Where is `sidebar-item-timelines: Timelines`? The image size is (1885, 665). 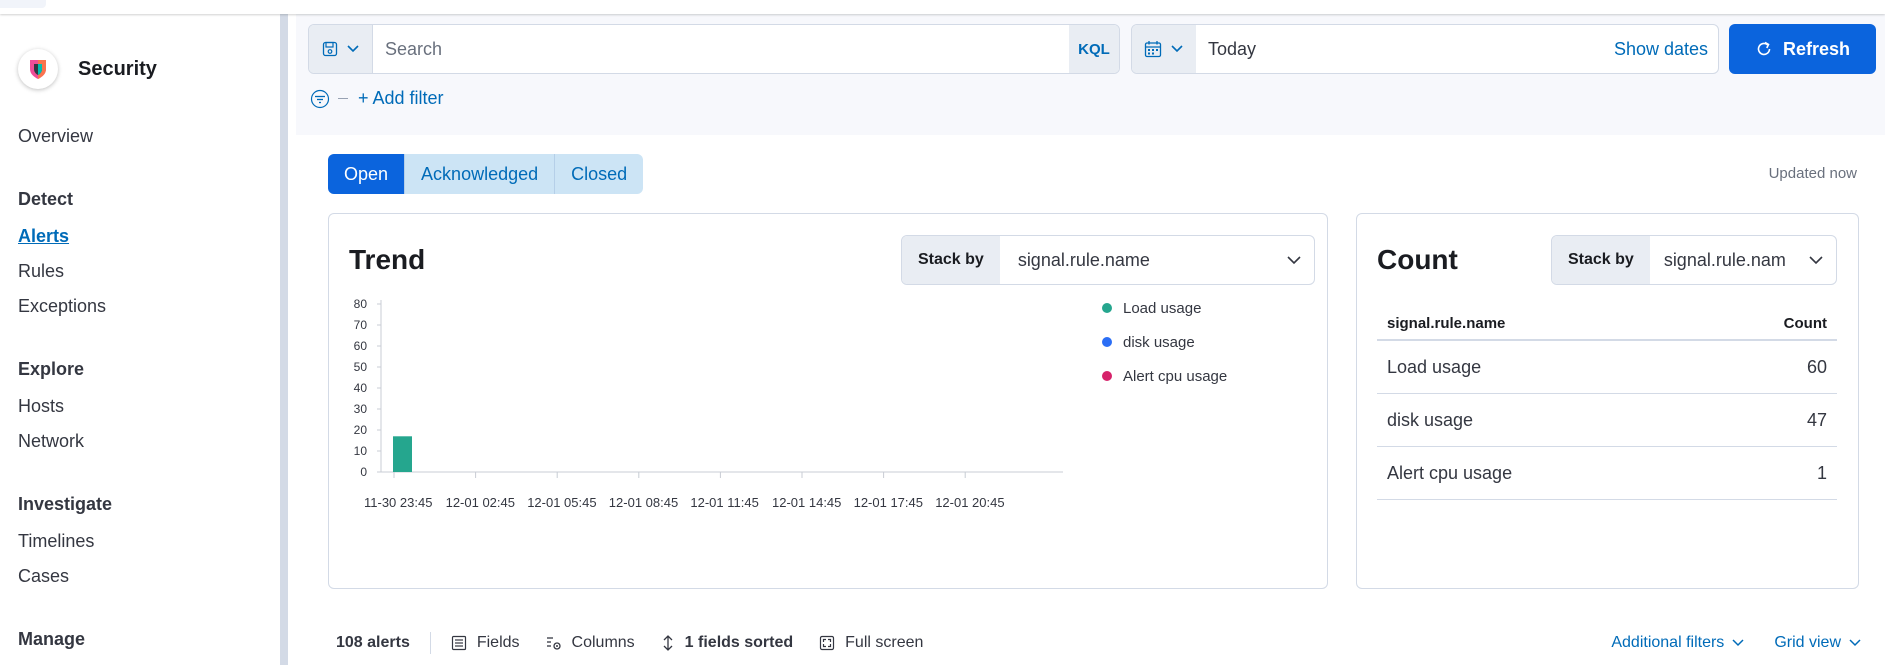
sidebar-item-timelines: Timelines is located at coordinates (56, 541).